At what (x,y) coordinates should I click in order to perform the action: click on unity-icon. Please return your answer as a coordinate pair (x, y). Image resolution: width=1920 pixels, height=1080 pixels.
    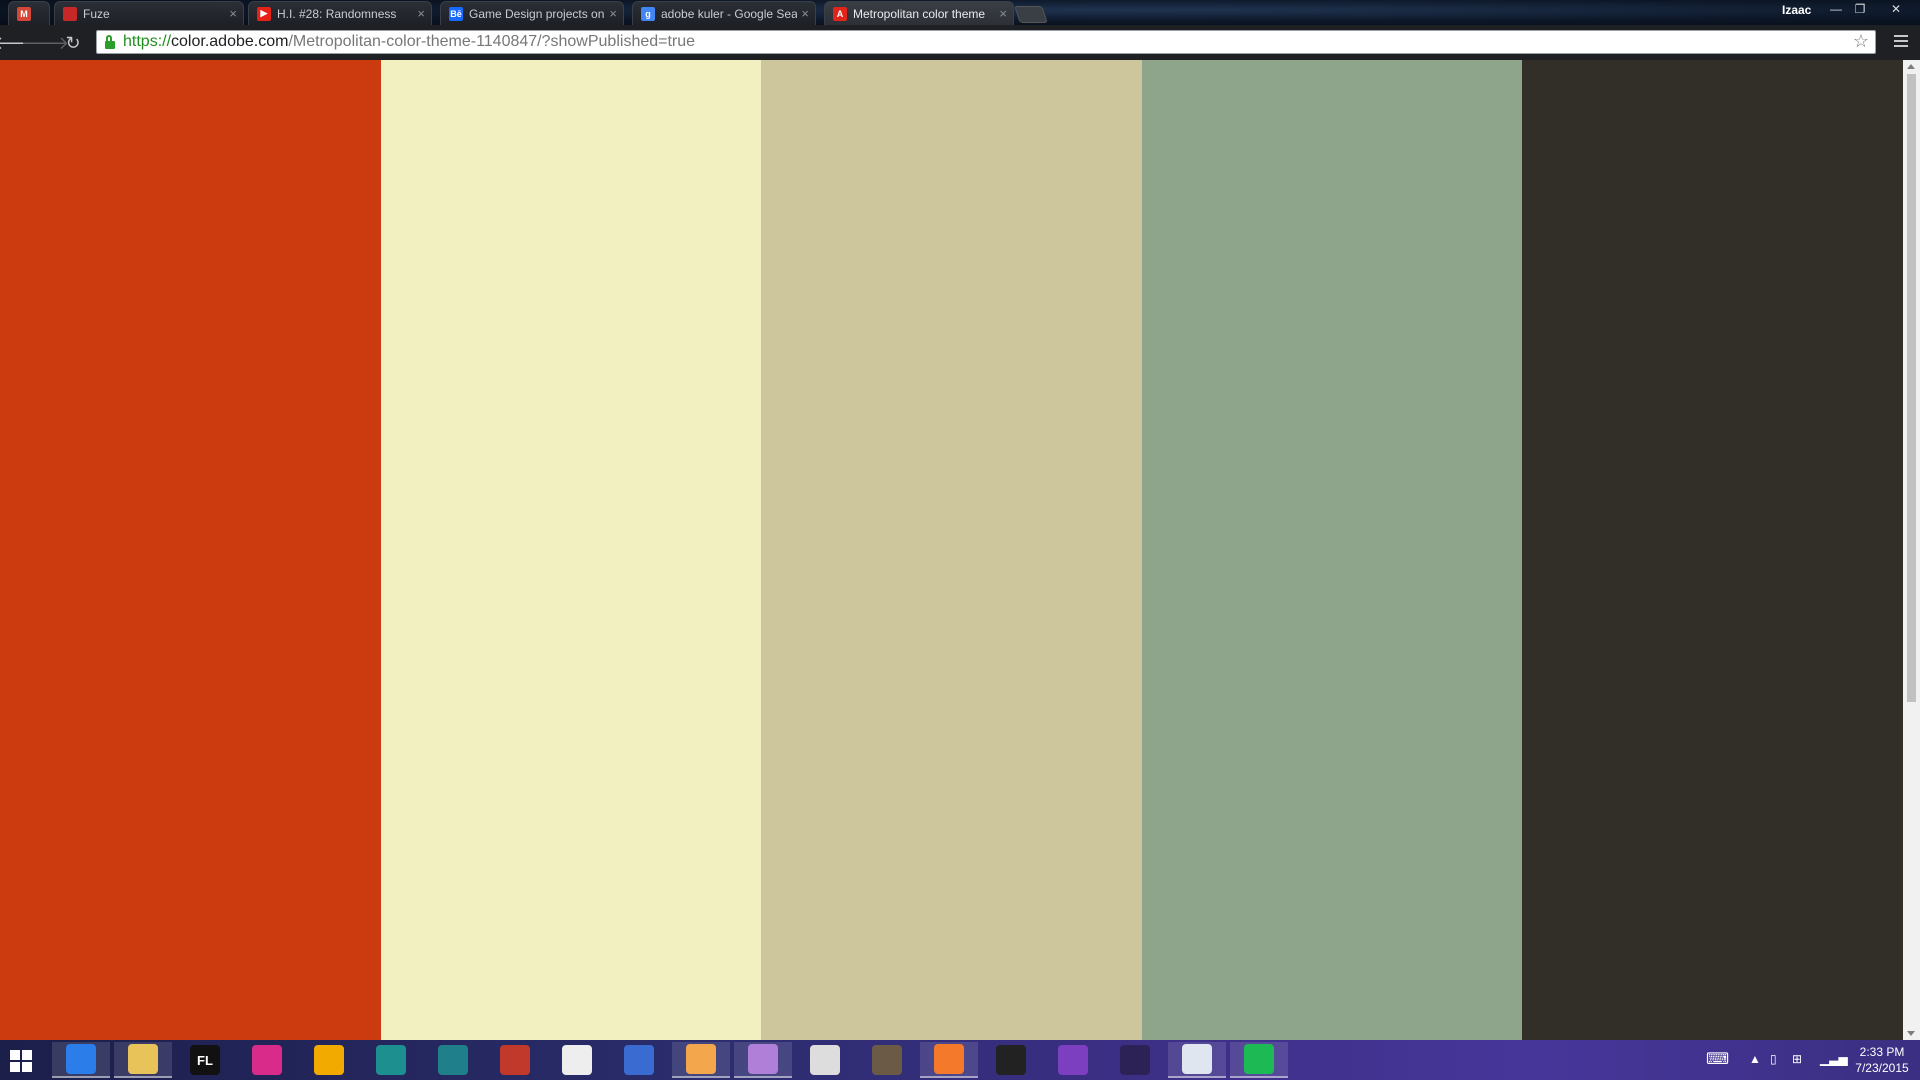
    Looking at the image, I should click on (1011, 1060).